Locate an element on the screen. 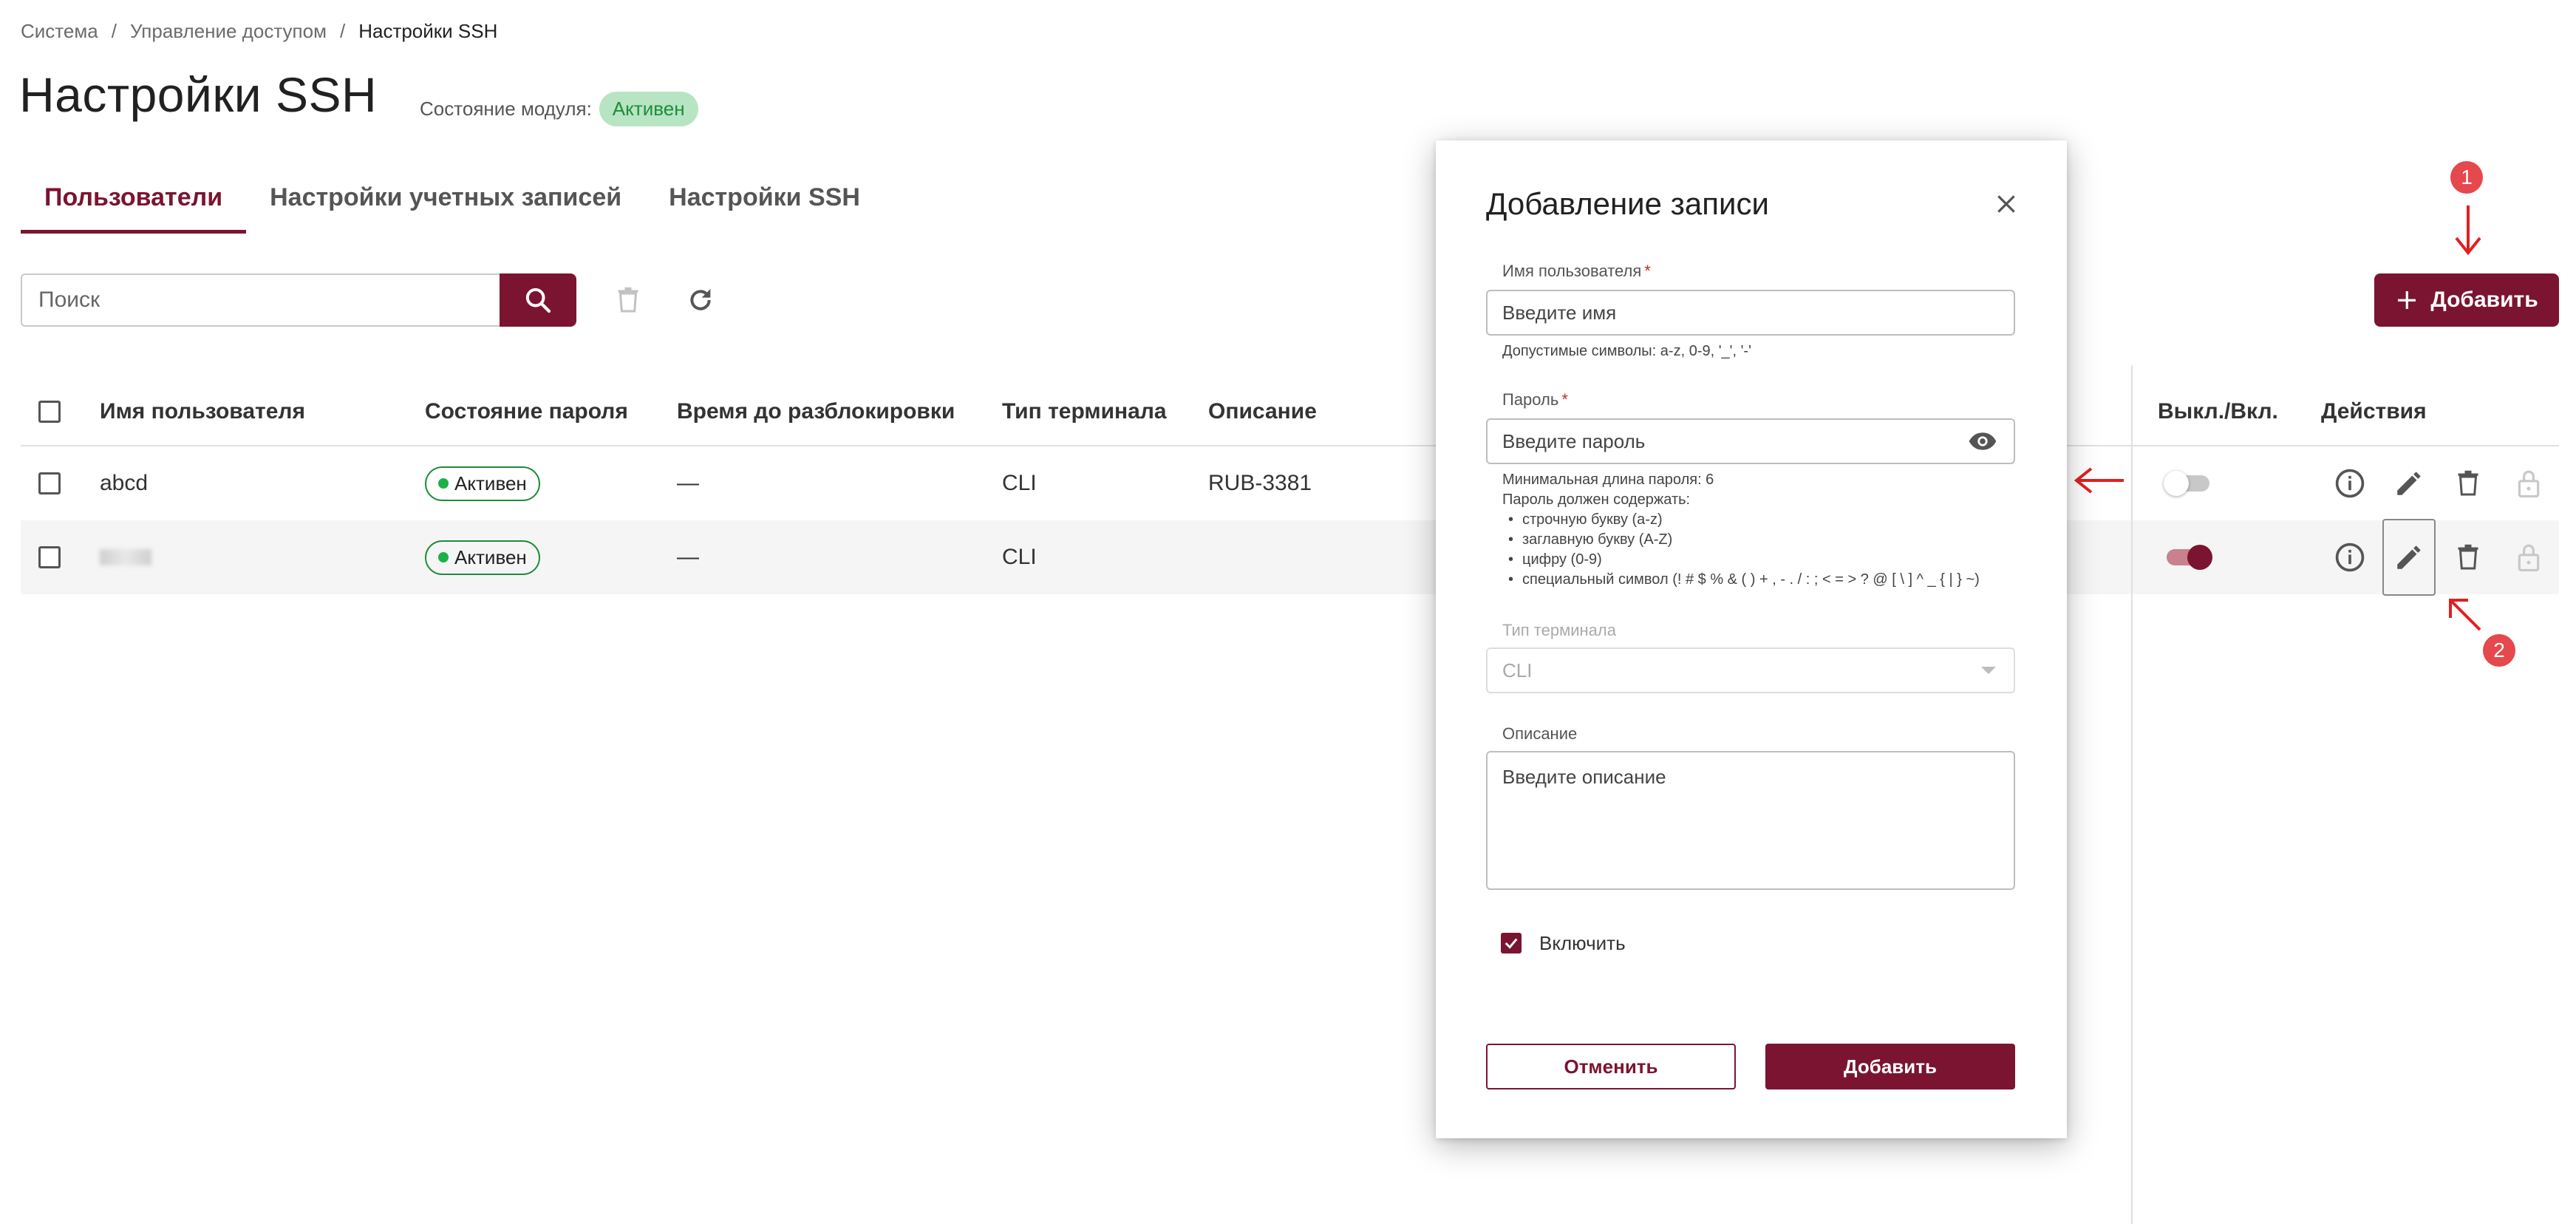 This screenshot has height=1224, width=2576. chevron-down-icon is located at coordinates (1988, 670).